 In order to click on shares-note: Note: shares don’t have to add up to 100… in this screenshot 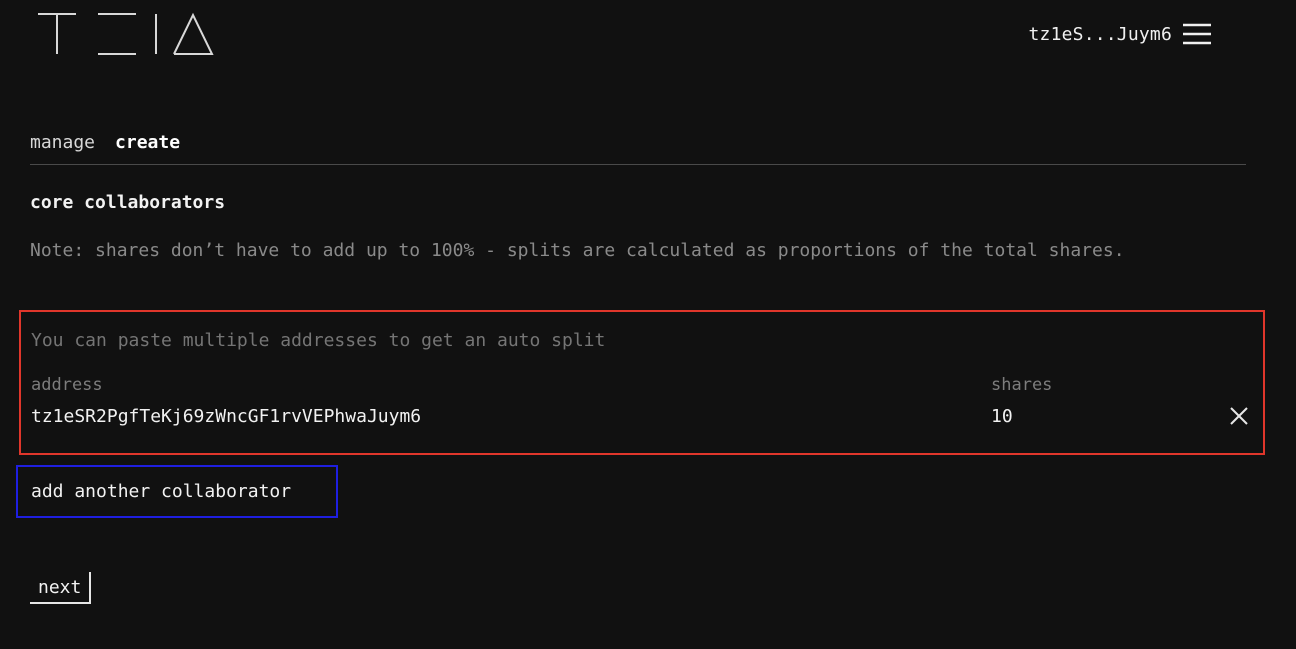, I will do `click(577, 250)`.